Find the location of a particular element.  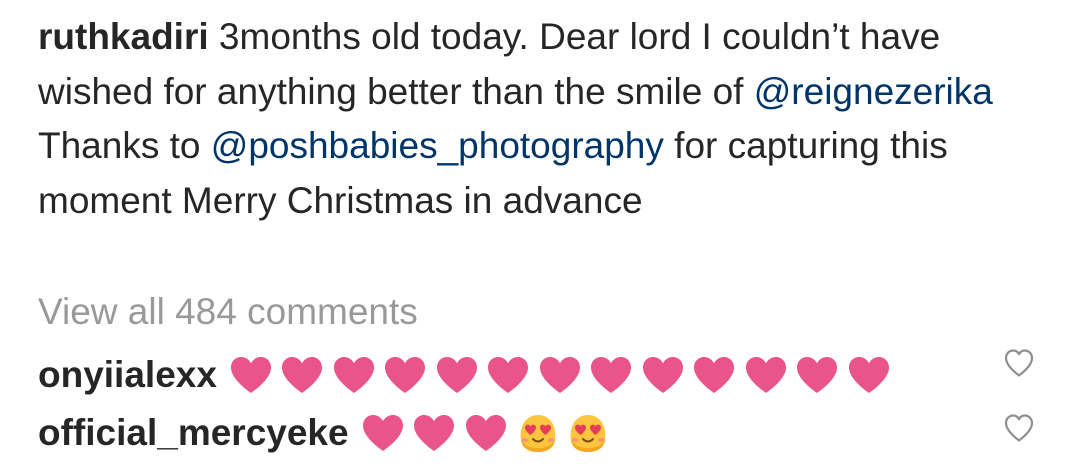

comment-row: official_mercyeke is located at coordinates (538, 433).